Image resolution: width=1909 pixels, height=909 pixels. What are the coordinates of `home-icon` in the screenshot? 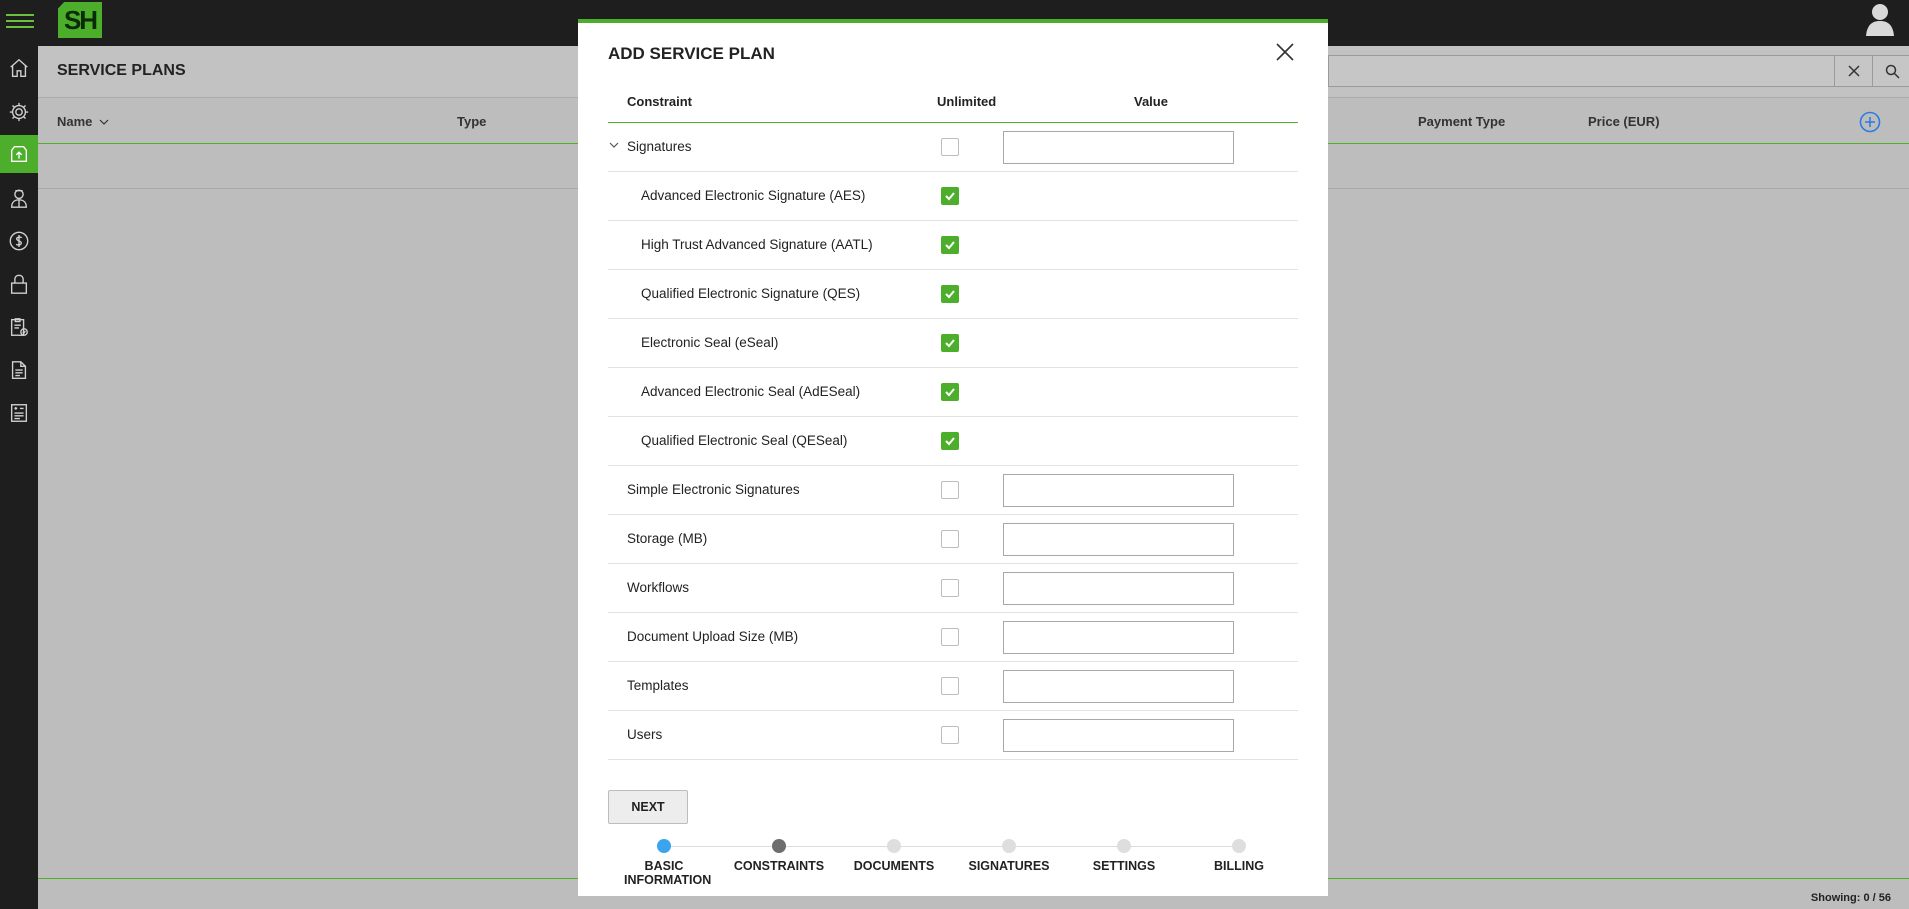 It's located at (19, 67).